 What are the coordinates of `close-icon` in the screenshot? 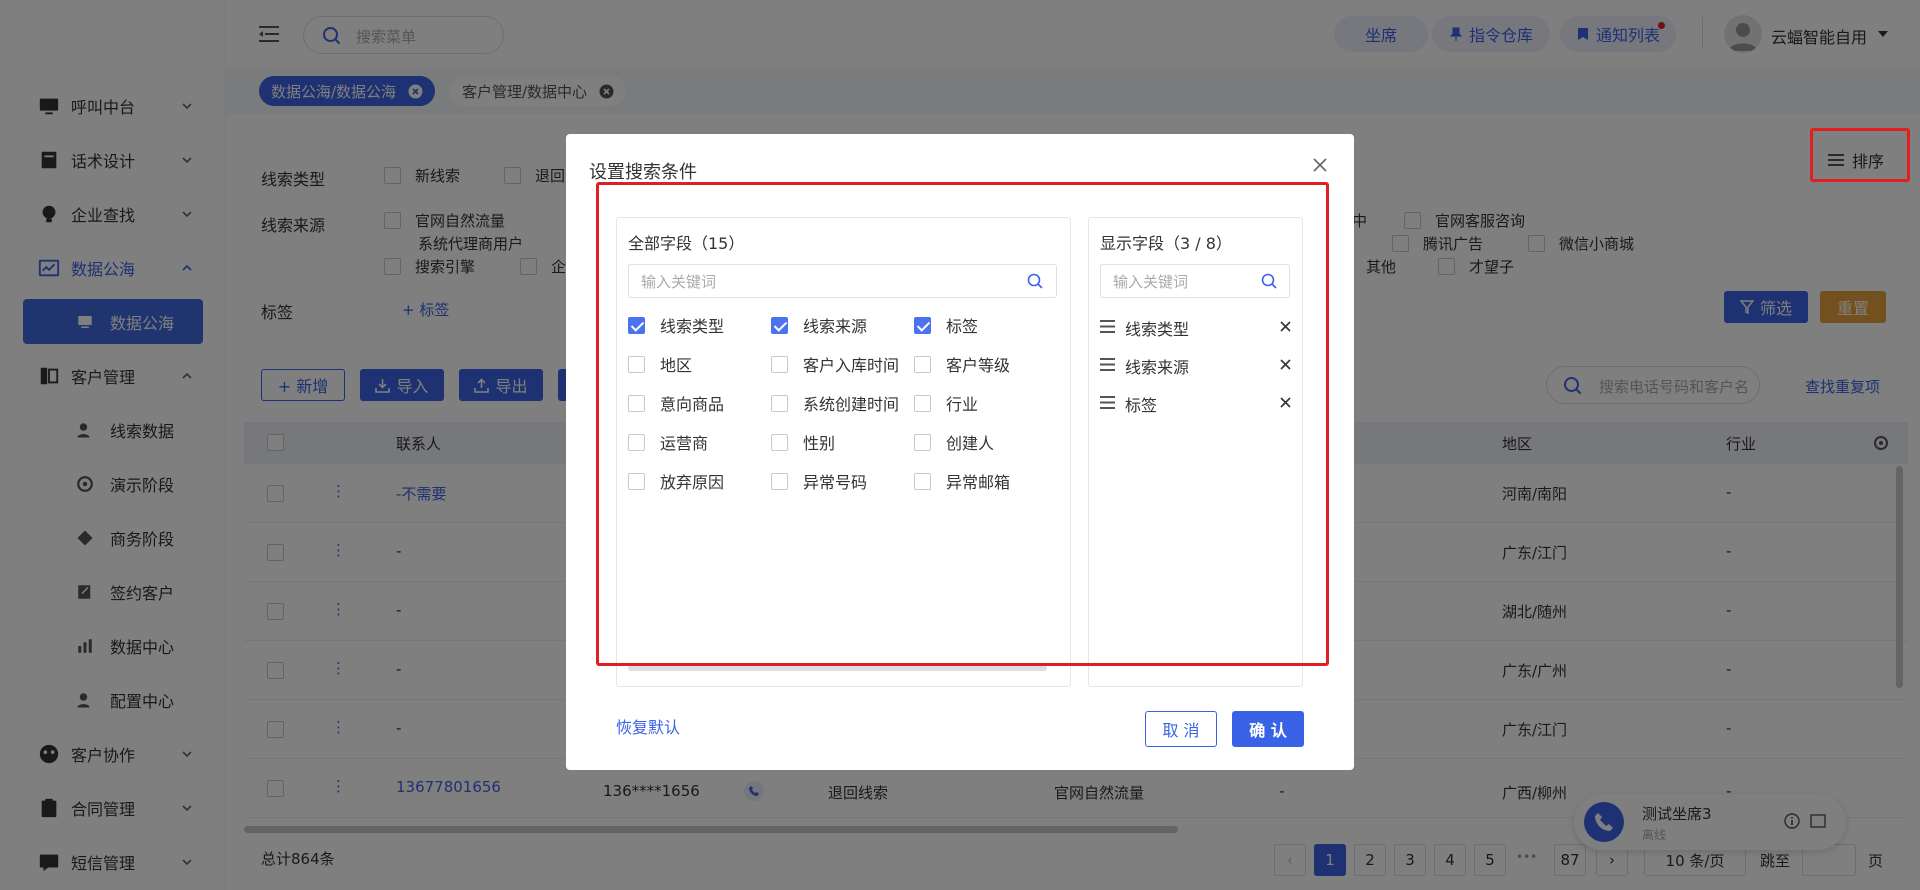 It's located at (1320, 165).